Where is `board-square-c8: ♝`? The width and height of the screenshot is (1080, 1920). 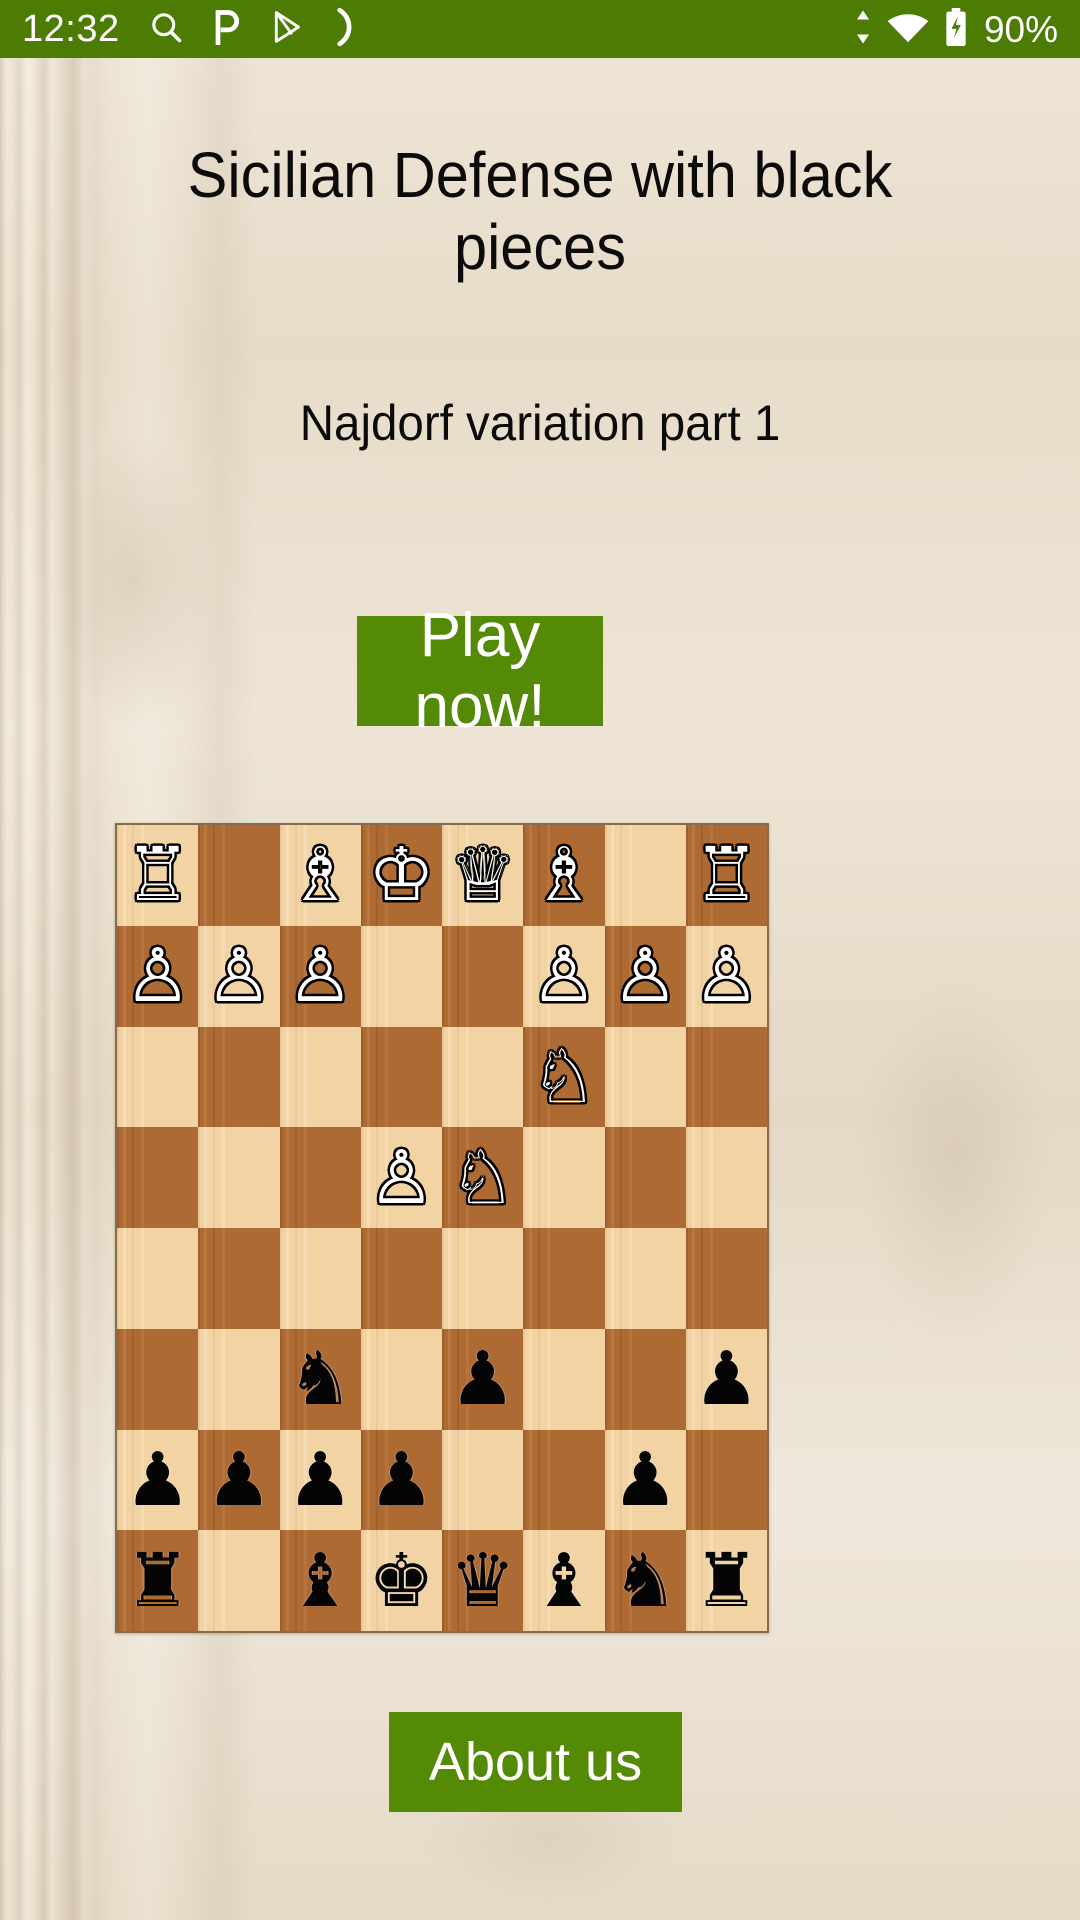
board-square-c8: ♝ is located at coordinates (320, 1580).